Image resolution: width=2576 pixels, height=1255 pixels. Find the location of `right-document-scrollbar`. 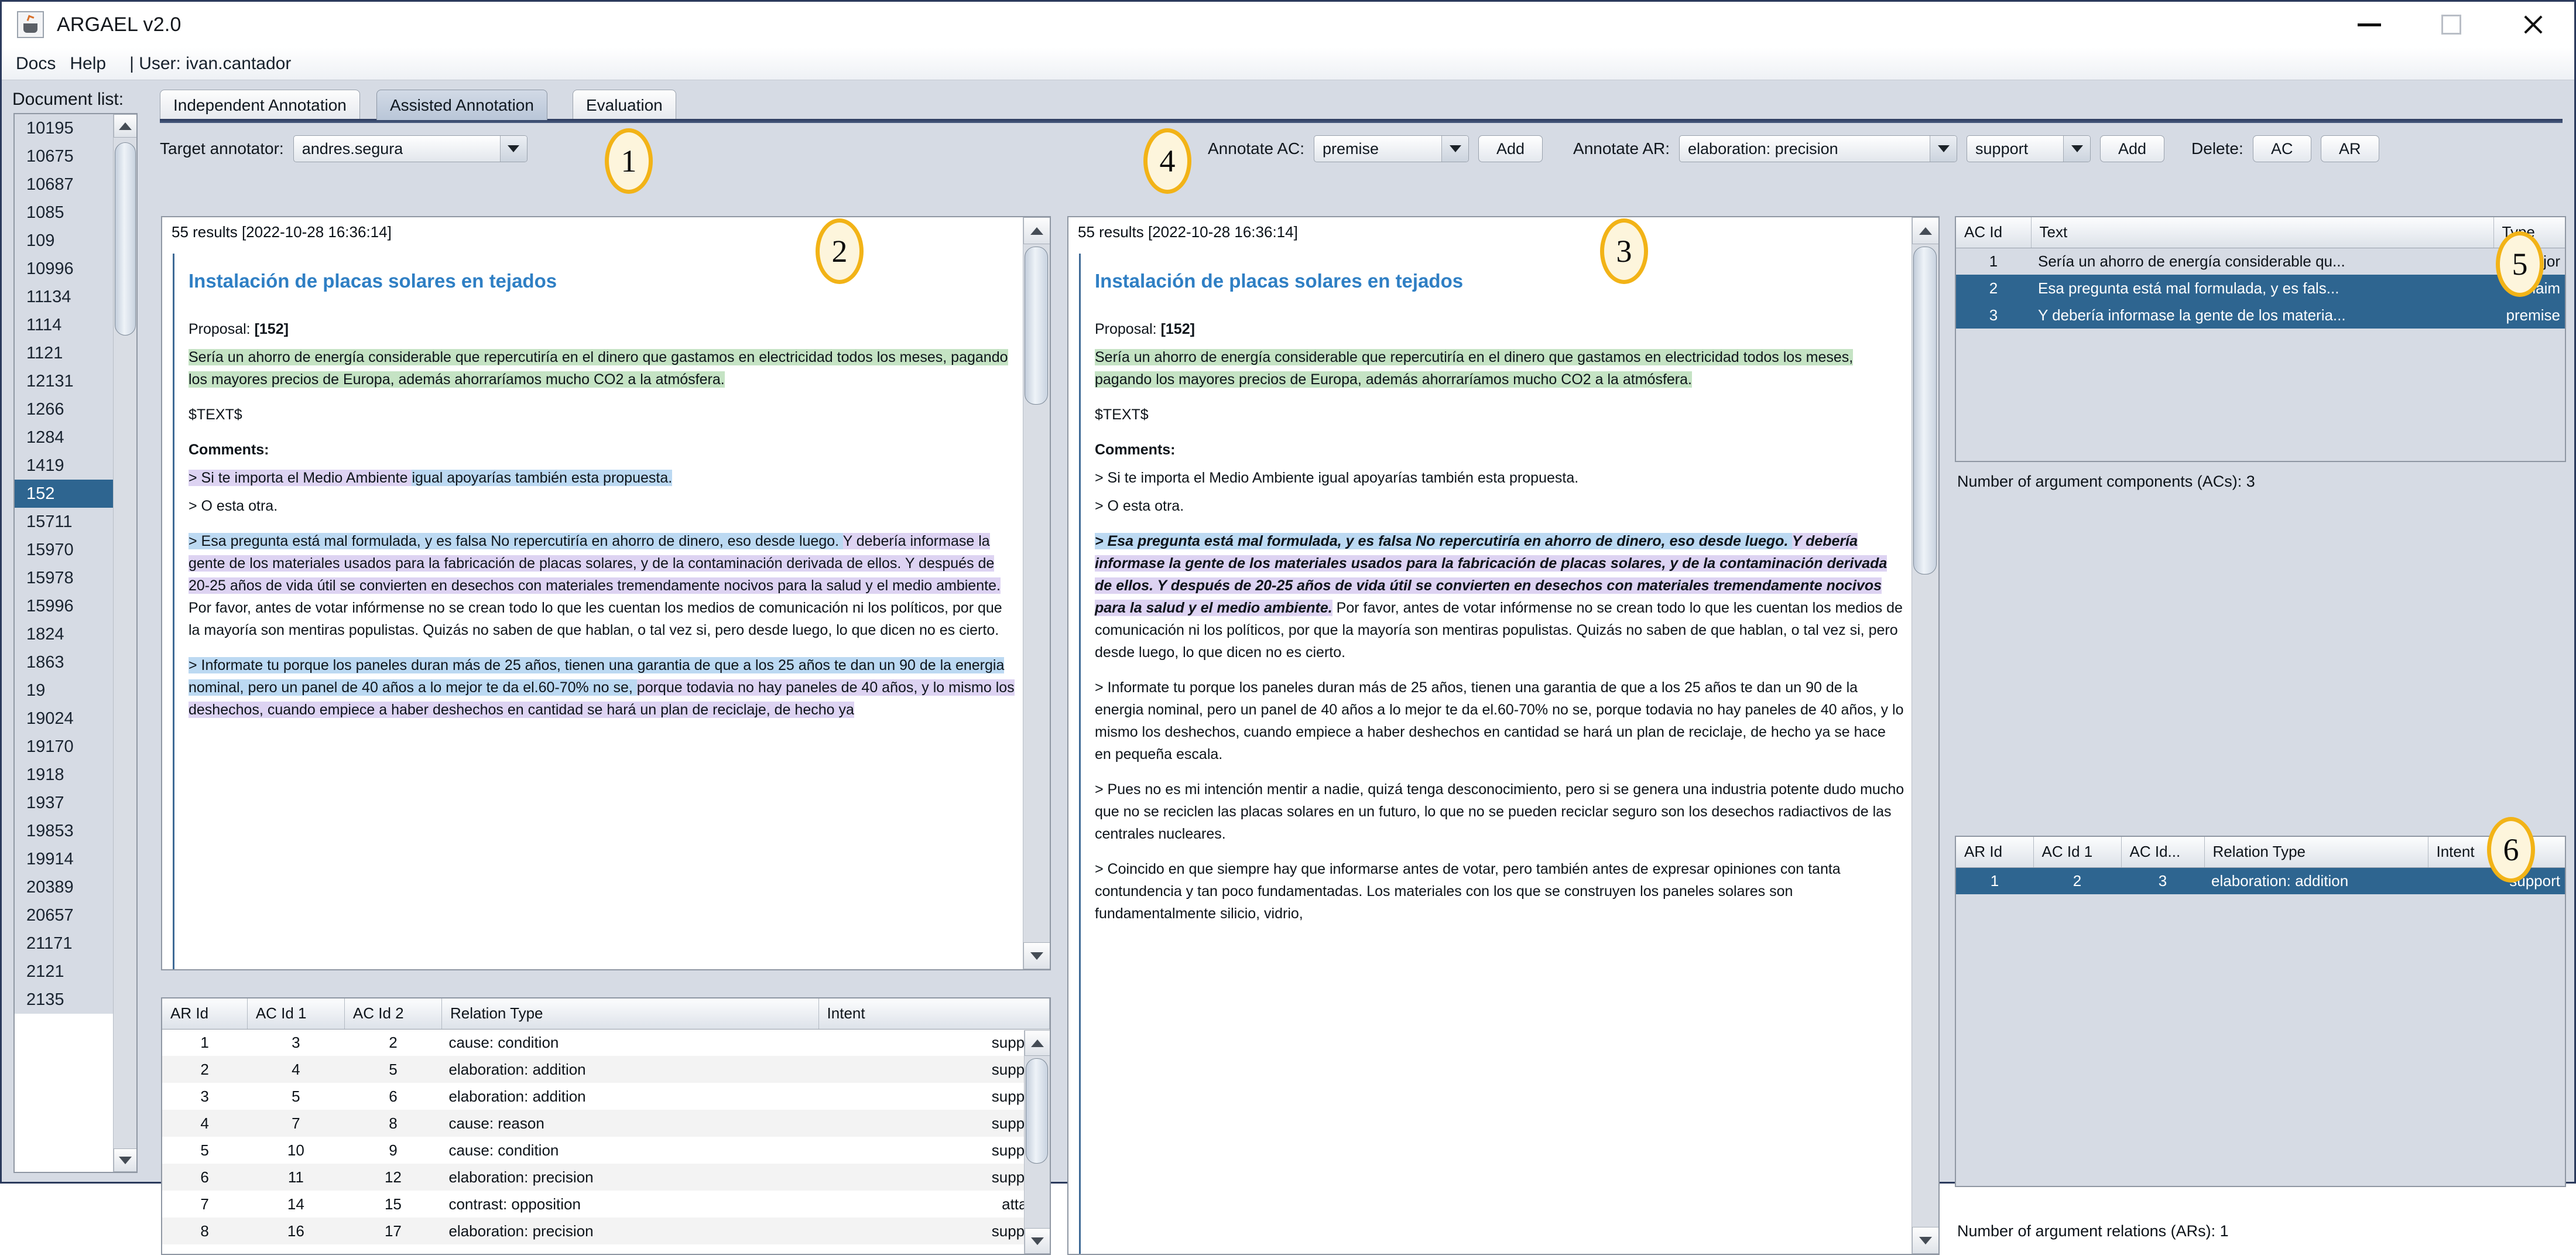

right-document-scrollbar is located at coordinates (1925, 735).